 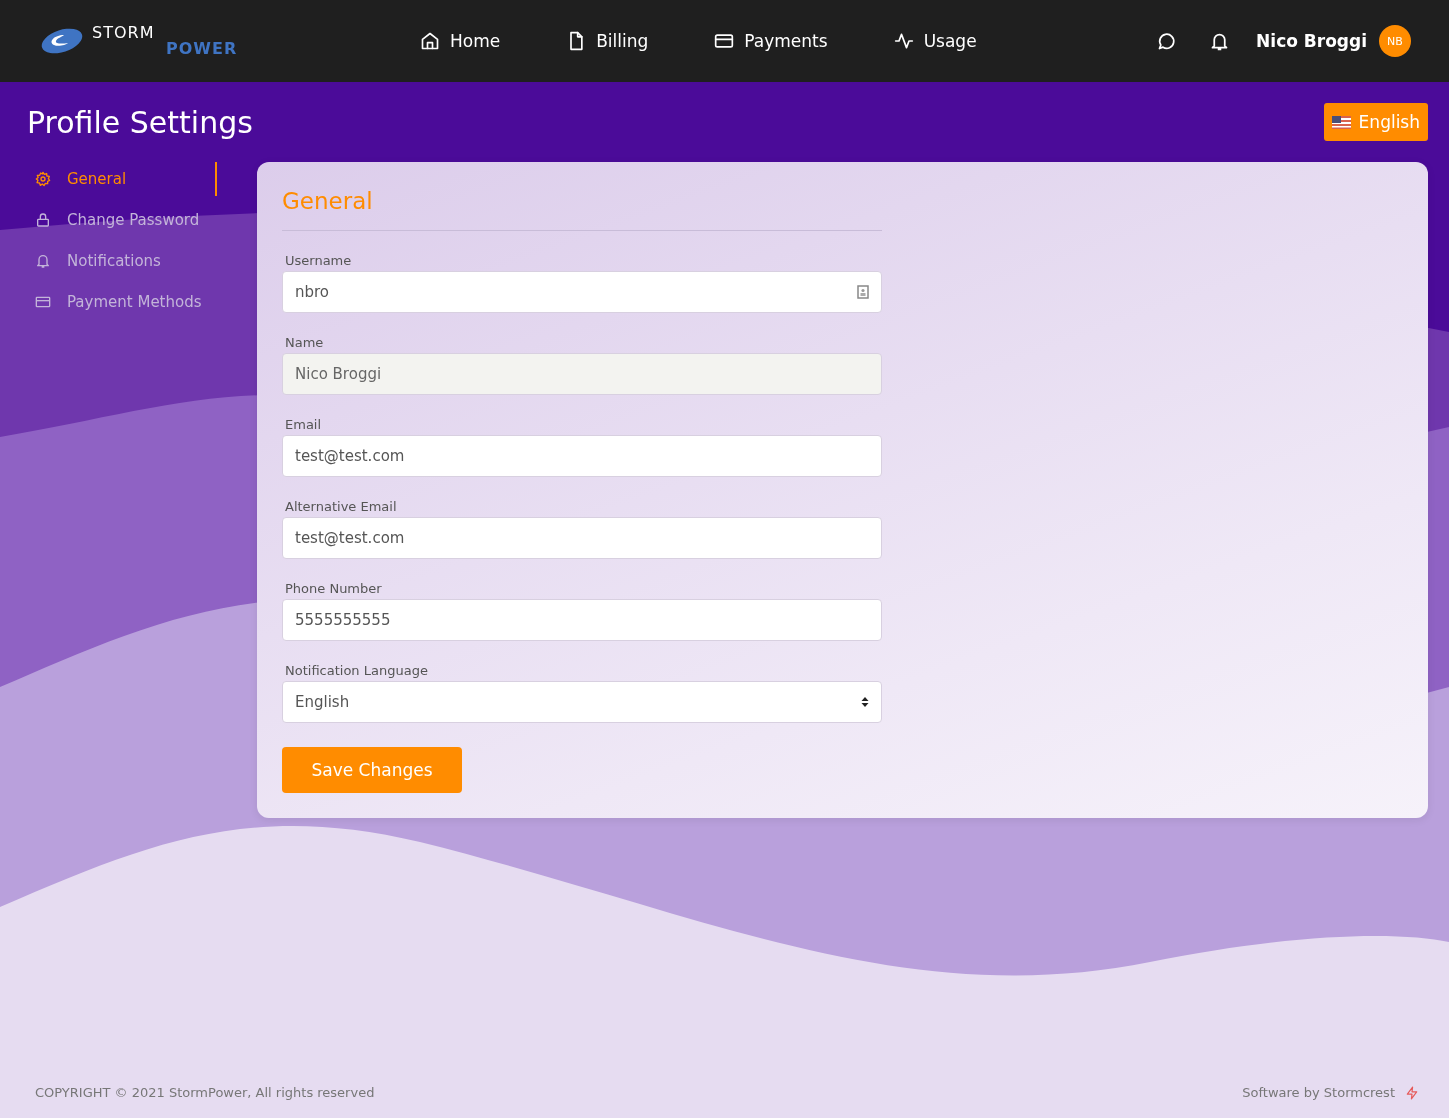 What do you see at coordinates (122, 302) in the screenshot?
I see `sidebar-item: Payment Methods` at bounding box center [122, 302].